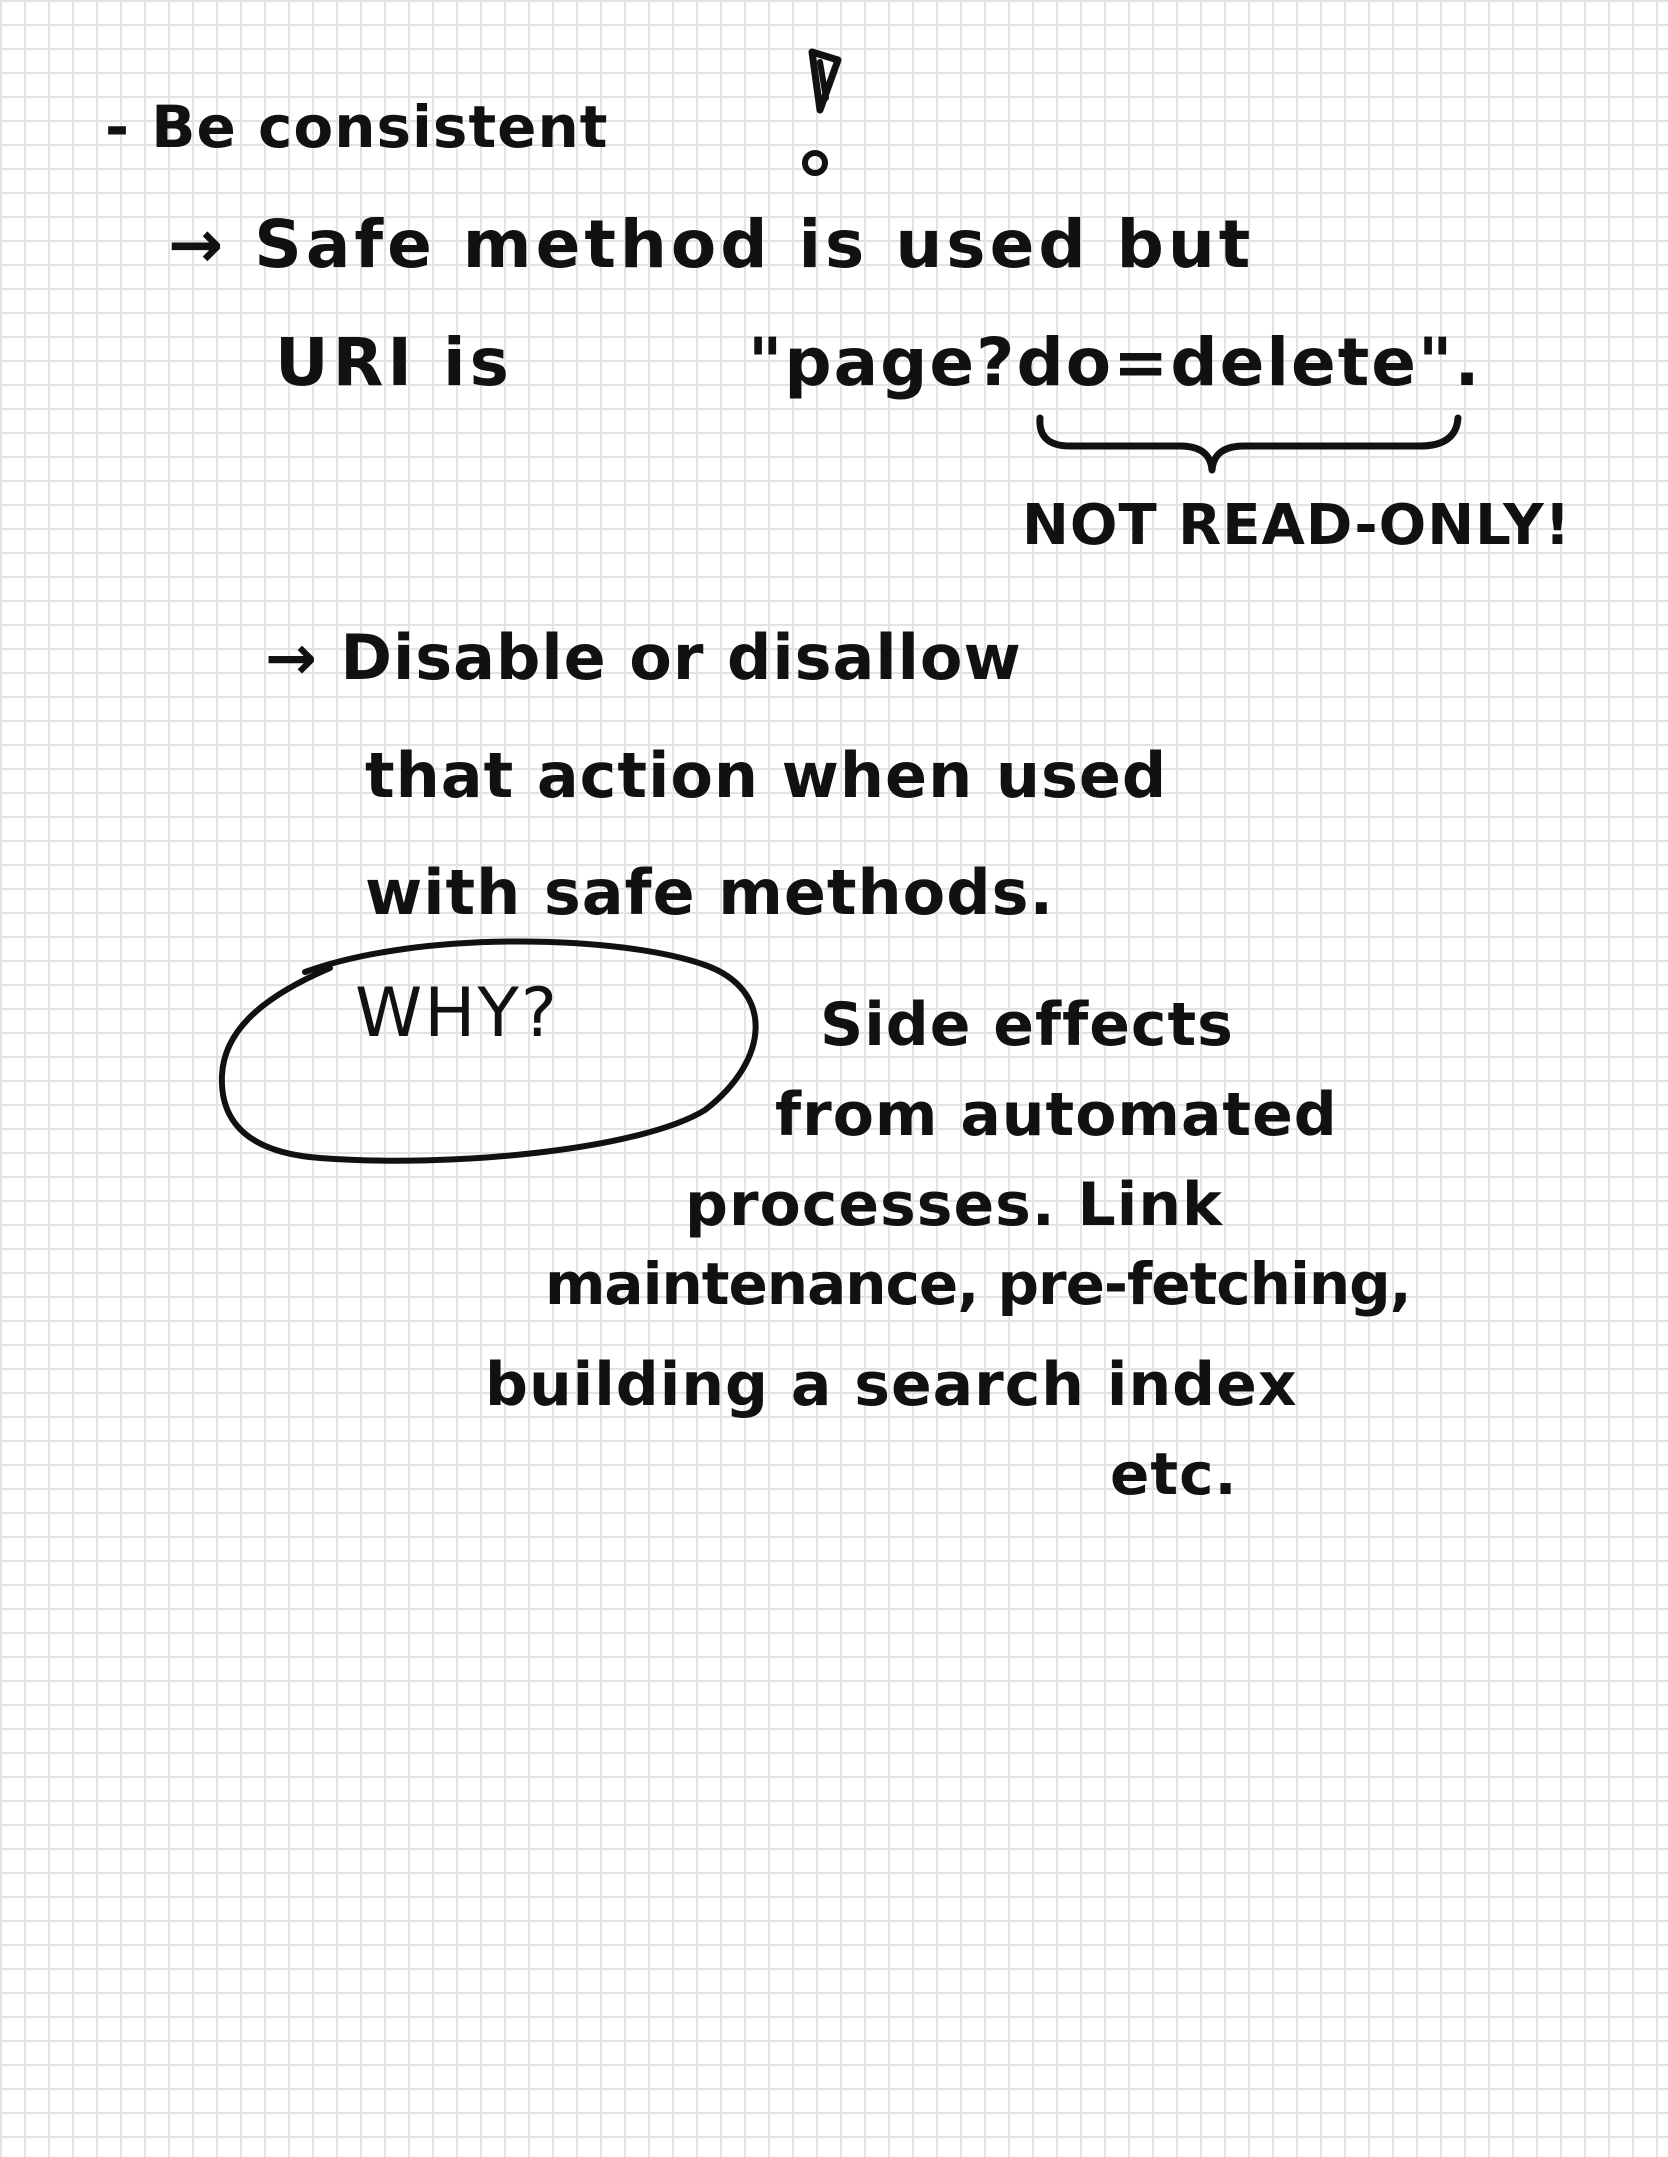  Describe the element at coordinates (1115, 362) in the screenshot. I see `note-line-uri-example: "page?do=delete".` at that location.